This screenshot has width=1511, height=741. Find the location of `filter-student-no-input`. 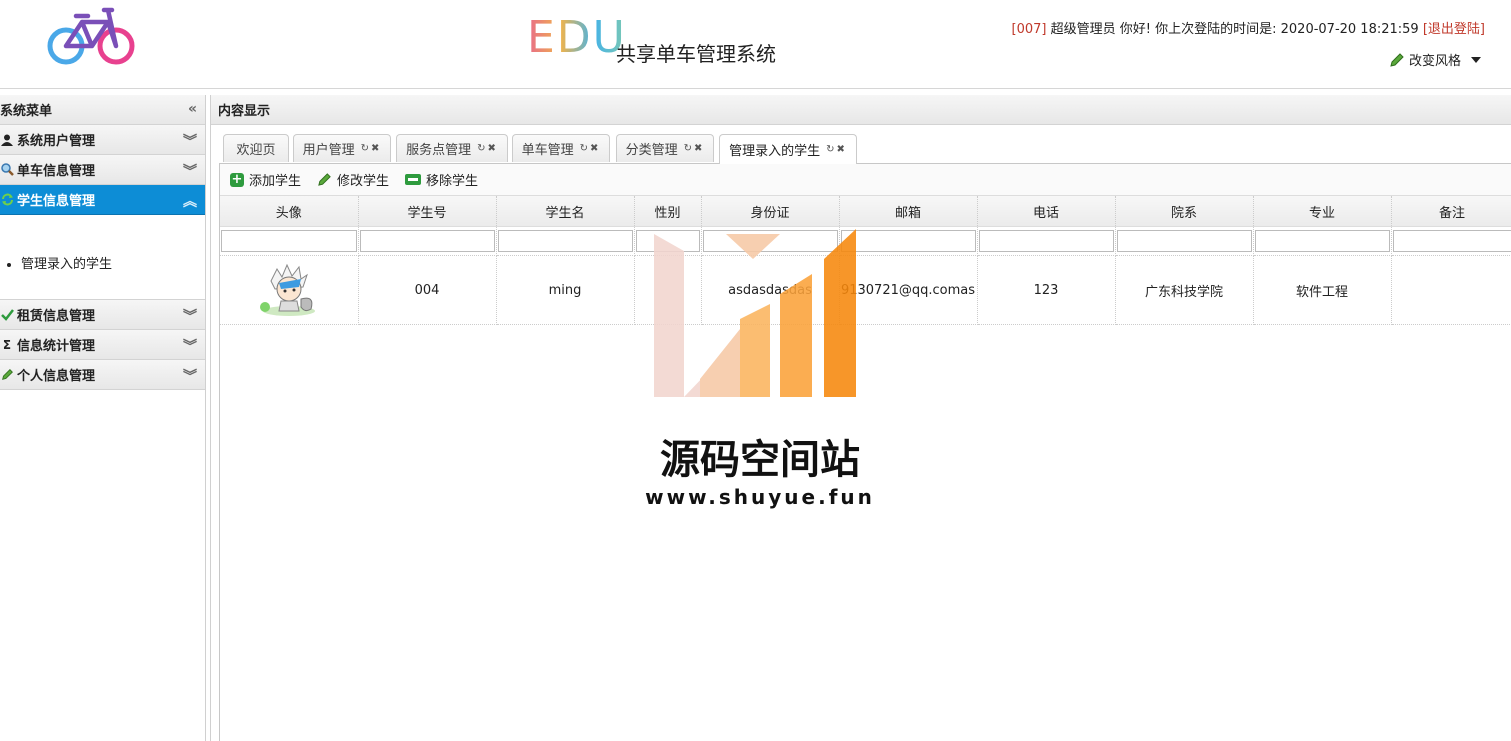

filter-student-no-input is located at coordinates (427, 241).